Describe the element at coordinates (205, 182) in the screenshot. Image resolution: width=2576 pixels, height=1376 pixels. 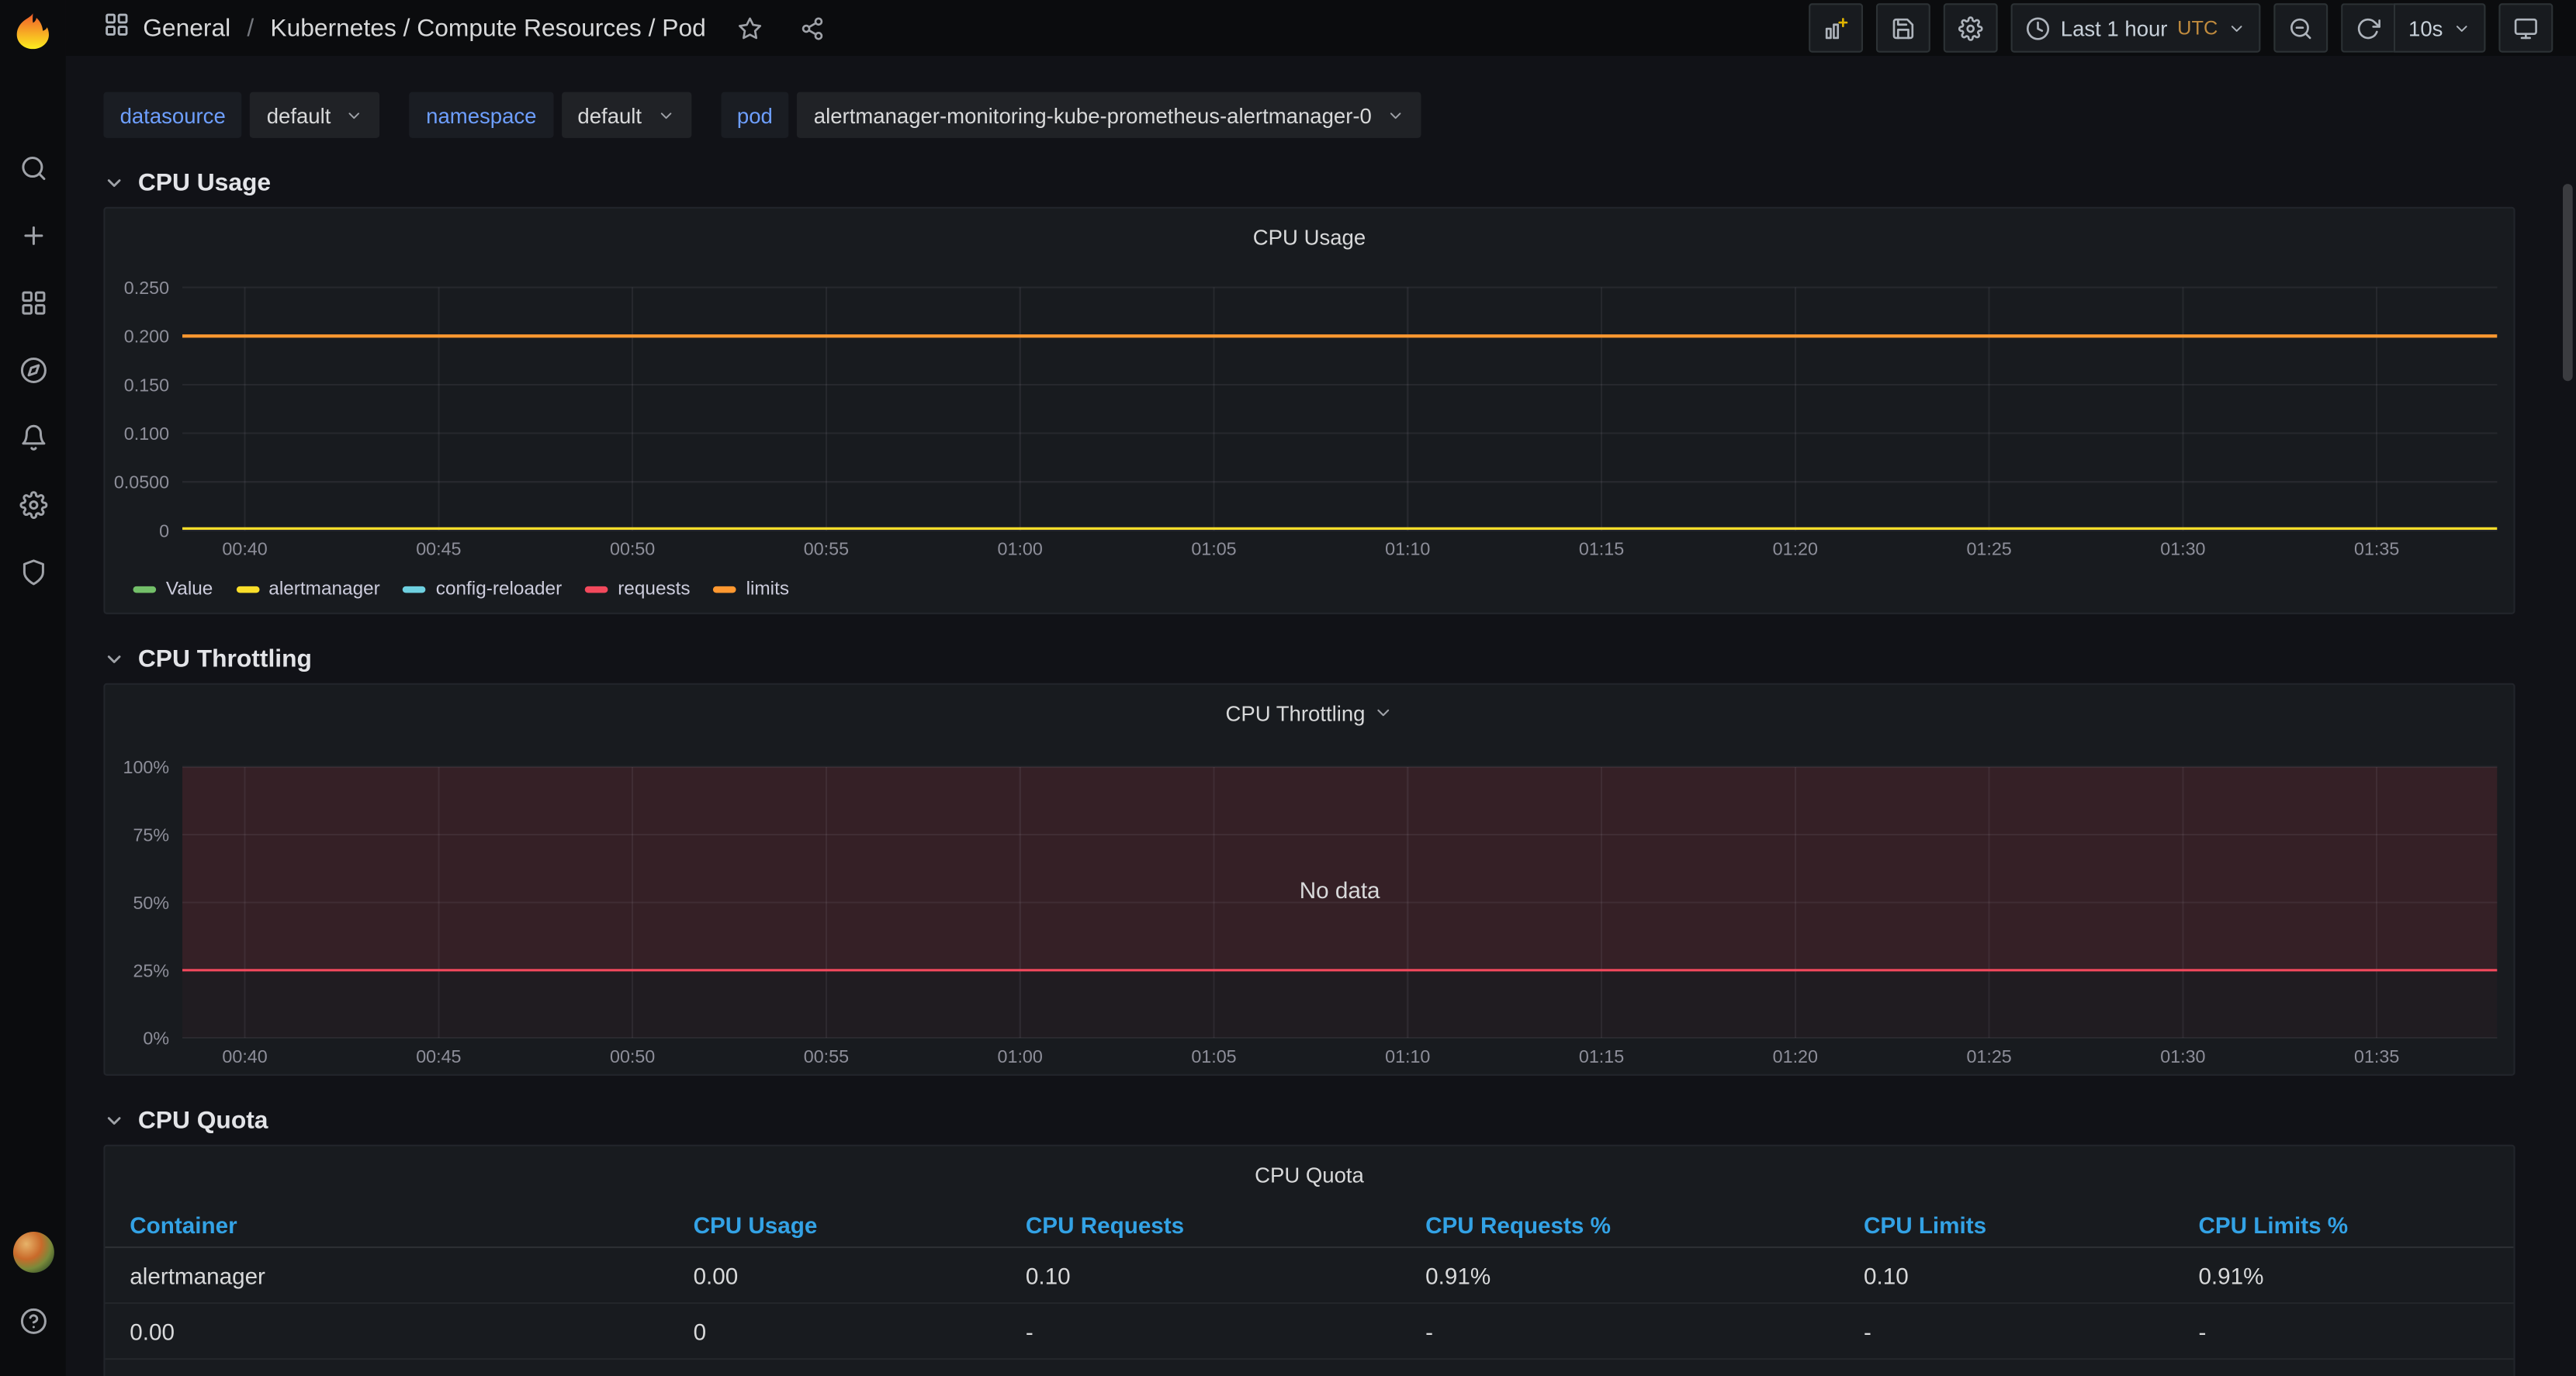
I see `row-title: CPU Usage` at that location.